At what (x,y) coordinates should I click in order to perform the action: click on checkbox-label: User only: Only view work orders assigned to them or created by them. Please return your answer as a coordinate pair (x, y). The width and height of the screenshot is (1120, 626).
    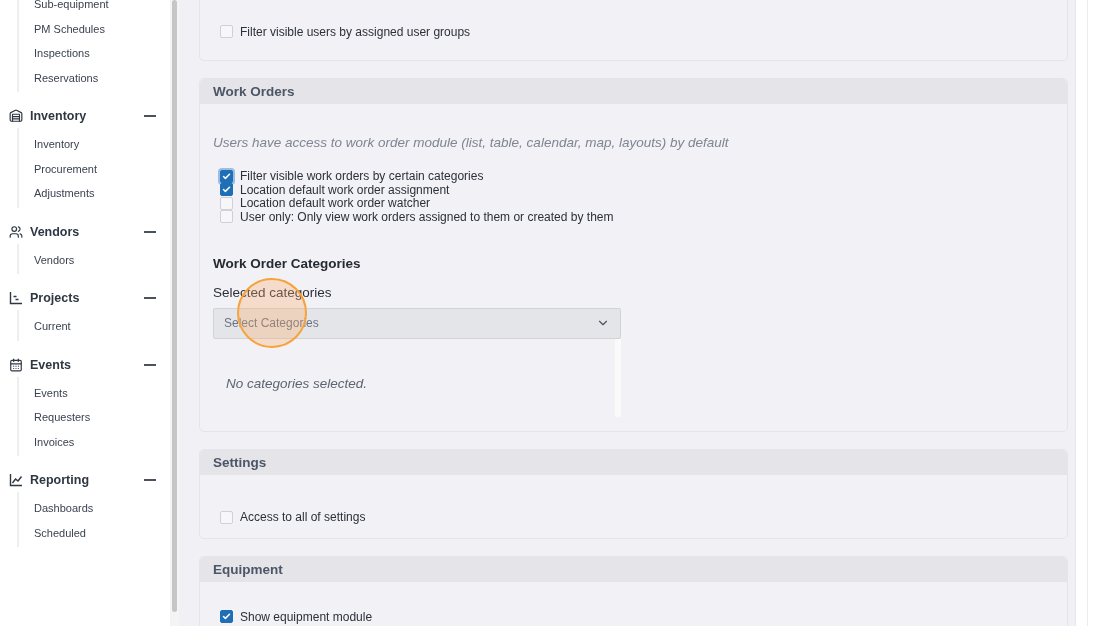
    Looking at the image, I should click on (427, 216).